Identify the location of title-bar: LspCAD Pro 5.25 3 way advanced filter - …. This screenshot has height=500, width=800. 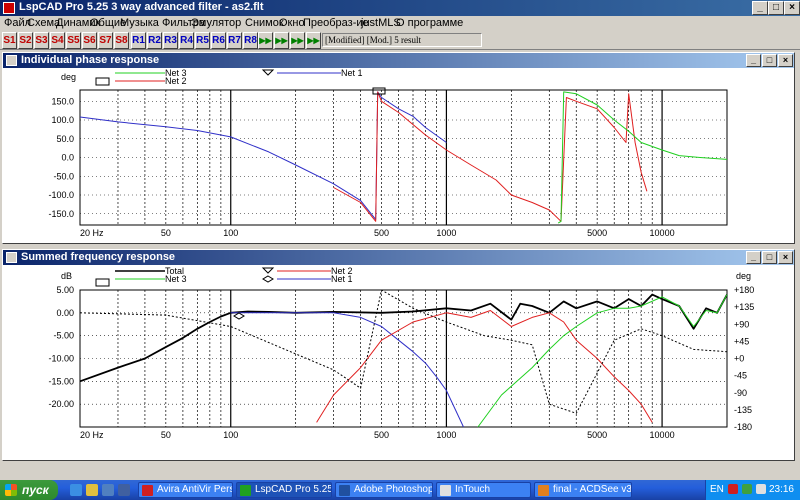
(400, 8).